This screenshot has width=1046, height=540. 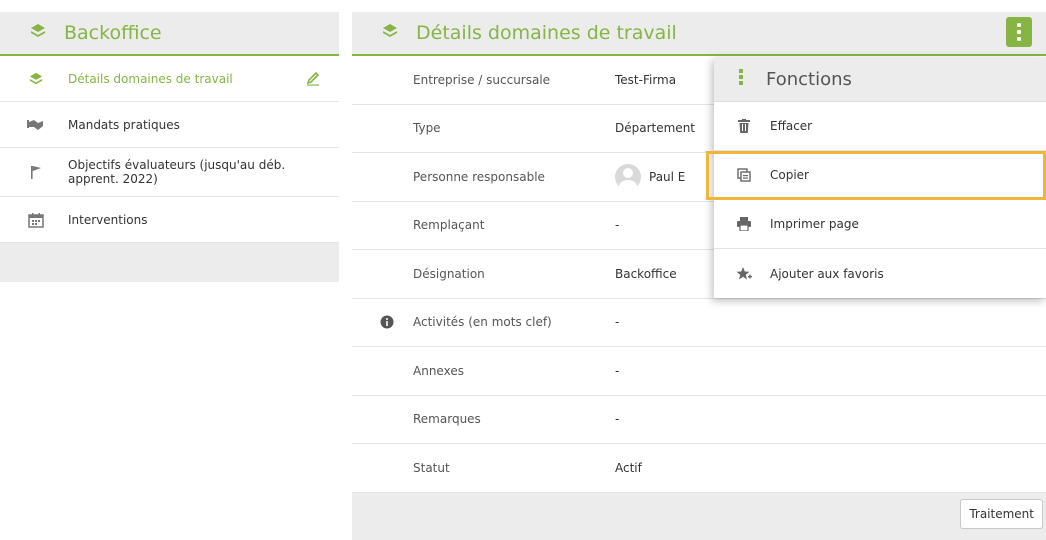 What do you see at coordinates (880, 224) in the screenshot?
I see `menu-item-imprimer: Imprimer page` at bounding box center [880, 224].